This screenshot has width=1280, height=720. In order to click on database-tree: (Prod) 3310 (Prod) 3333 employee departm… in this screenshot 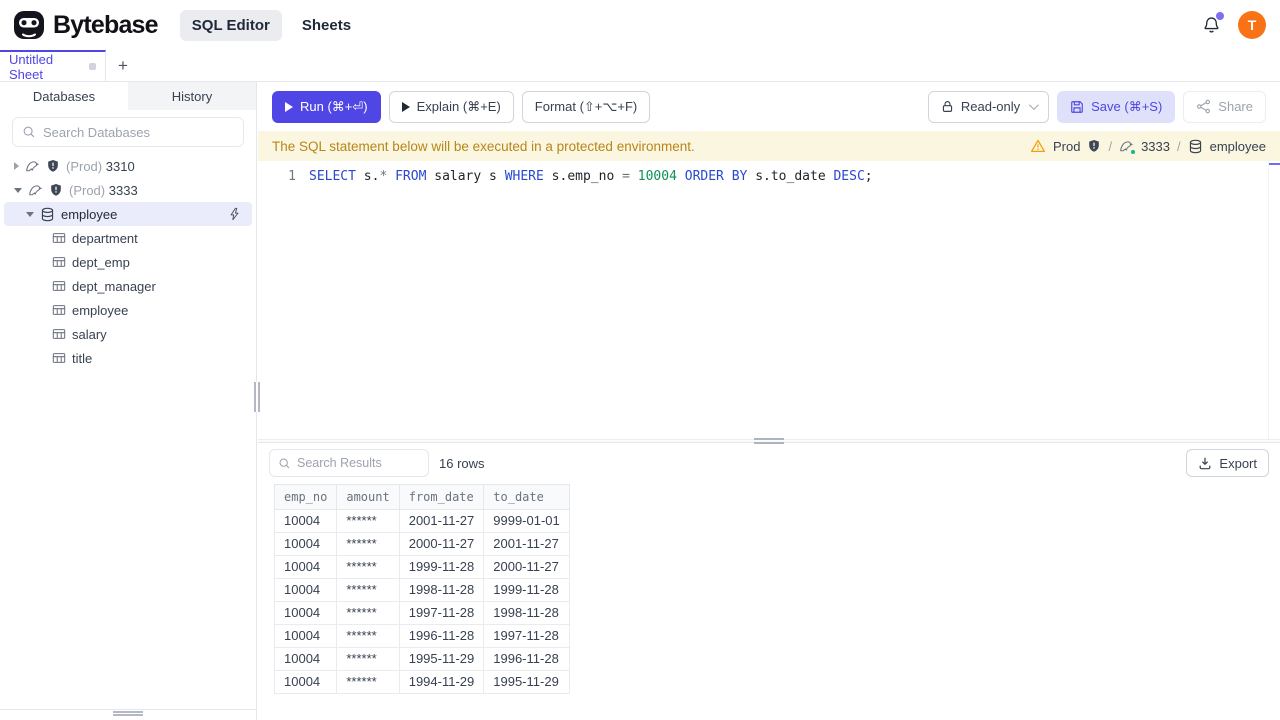, I will do `click(128, 262)`.